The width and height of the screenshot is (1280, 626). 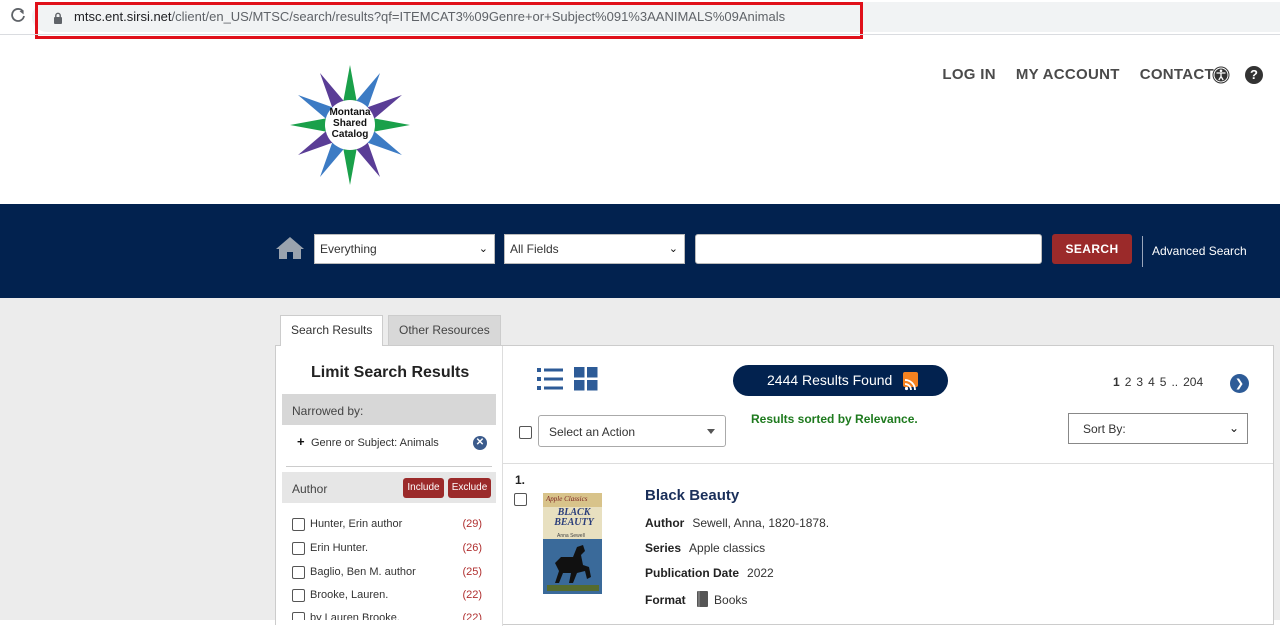 What do you see at coordinates (1239, 383) in the screenshot?
I see `next-page-icon: ❯` at bounding box center [1239, 383].